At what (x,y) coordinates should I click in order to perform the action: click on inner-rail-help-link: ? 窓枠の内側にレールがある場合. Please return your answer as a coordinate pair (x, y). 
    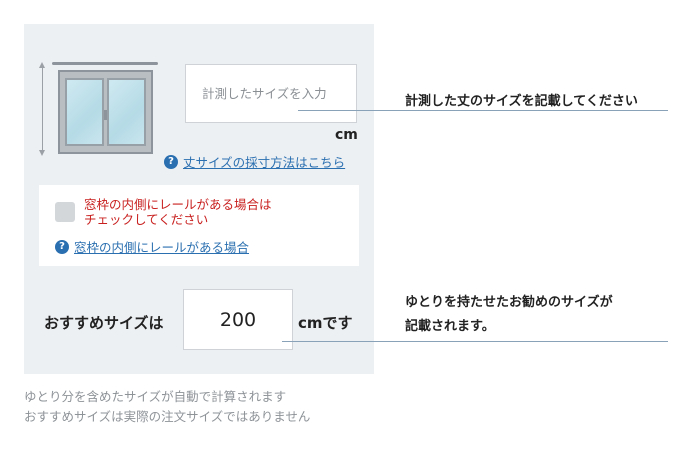
    Looking at the image, I should click on (152, 246).